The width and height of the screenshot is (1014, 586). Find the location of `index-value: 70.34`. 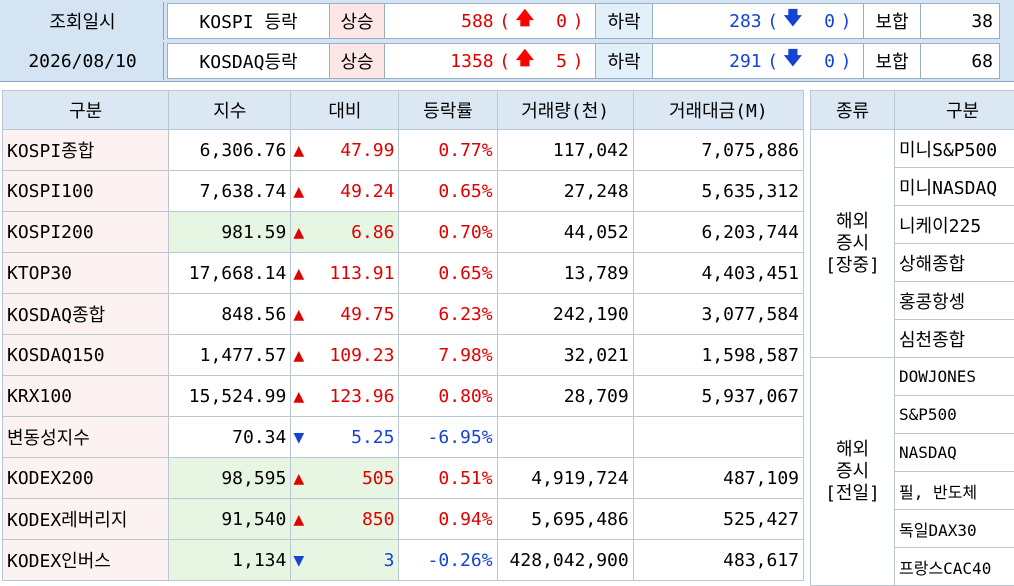

index-value: 70.34 is located at coordinates (230, 437).